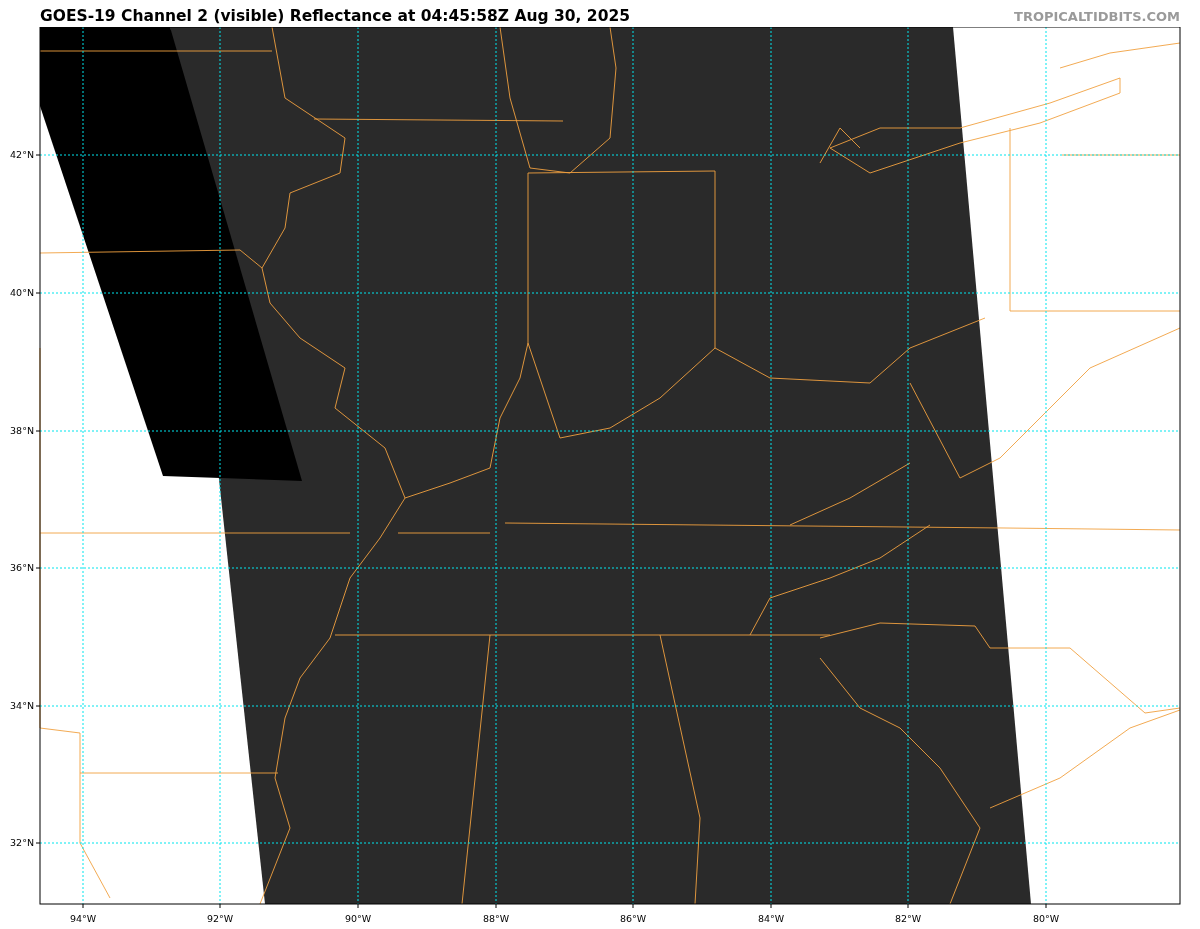  I want to click on latitude-label: 34°N, so click(22, 705).